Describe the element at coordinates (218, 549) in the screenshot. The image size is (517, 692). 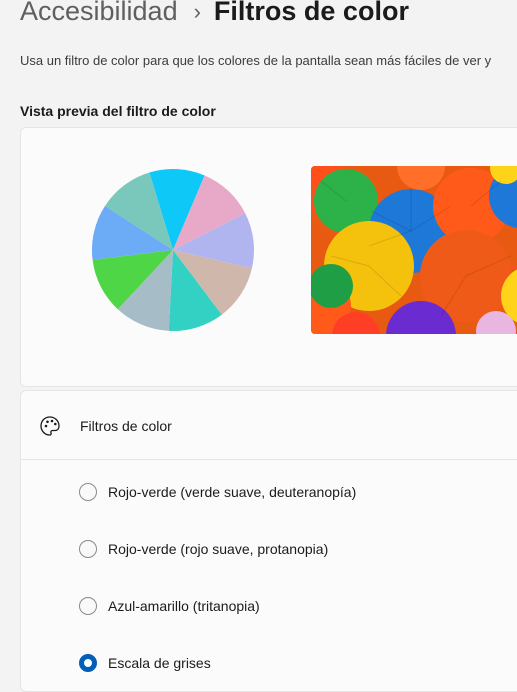
I see `radio-label: Rojo-verde (rojo suave, protanopia)` at that location.